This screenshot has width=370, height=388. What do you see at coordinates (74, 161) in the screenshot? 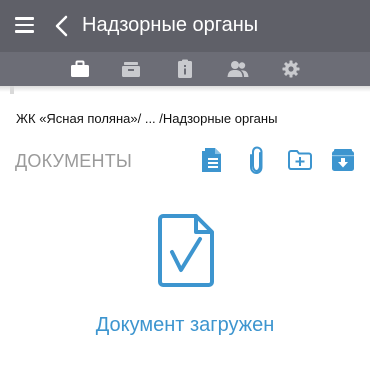
I see `section-title: ДОКУМЕНТЫ` at bounding box center [74, 161].